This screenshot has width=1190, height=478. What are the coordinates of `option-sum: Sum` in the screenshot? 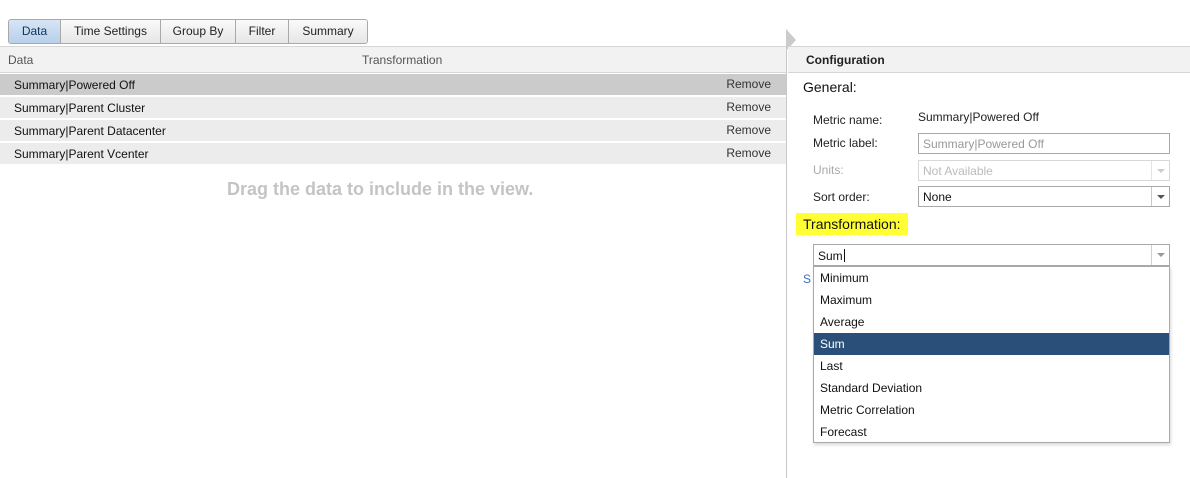 It's located at (991, 344).